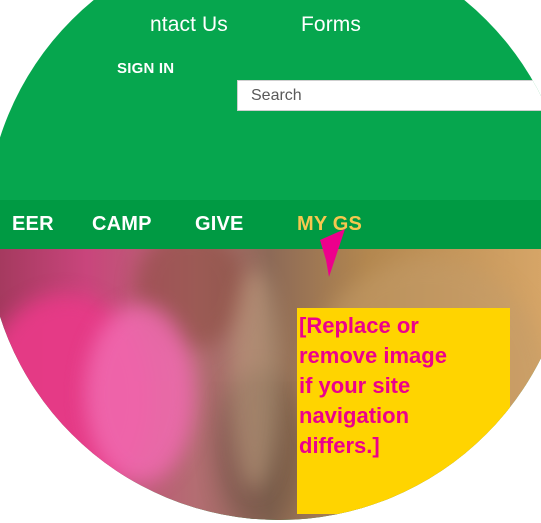 This screenshot has width=541, height=523. Describe the element at coordinates (122, 224) in the screenshot. I see `nav-camp: CAMP` at that location.